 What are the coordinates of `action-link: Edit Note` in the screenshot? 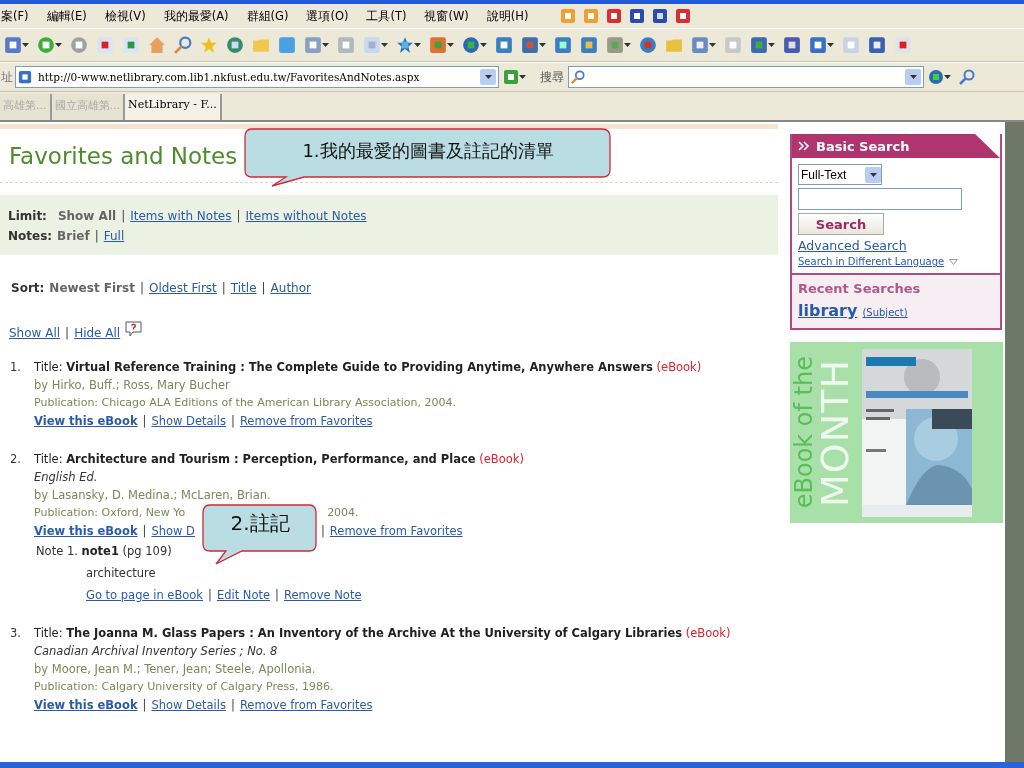 It's located at (243, 595).